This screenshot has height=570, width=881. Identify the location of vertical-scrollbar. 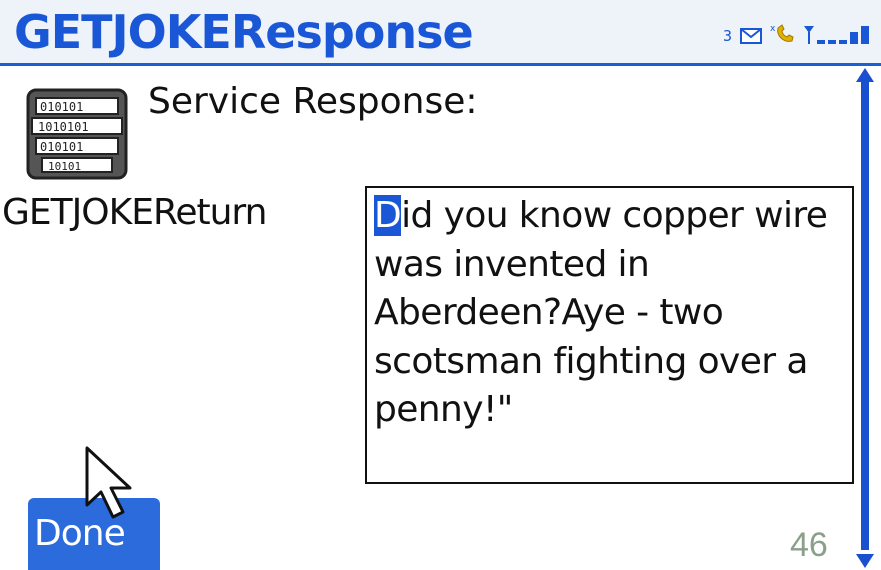
(865, 317).